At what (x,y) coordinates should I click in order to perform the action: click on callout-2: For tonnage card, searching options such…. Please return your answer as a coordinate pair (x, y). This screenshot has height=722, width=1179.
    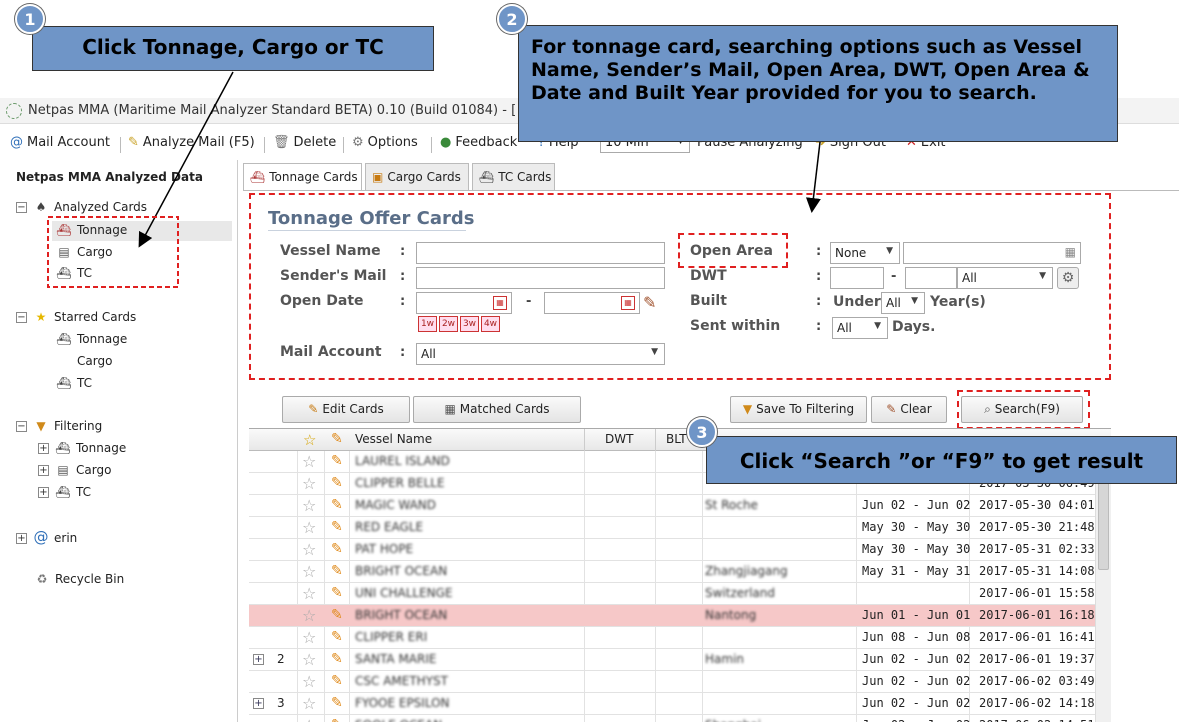
    Looking at the image, I should click on (818, 83).